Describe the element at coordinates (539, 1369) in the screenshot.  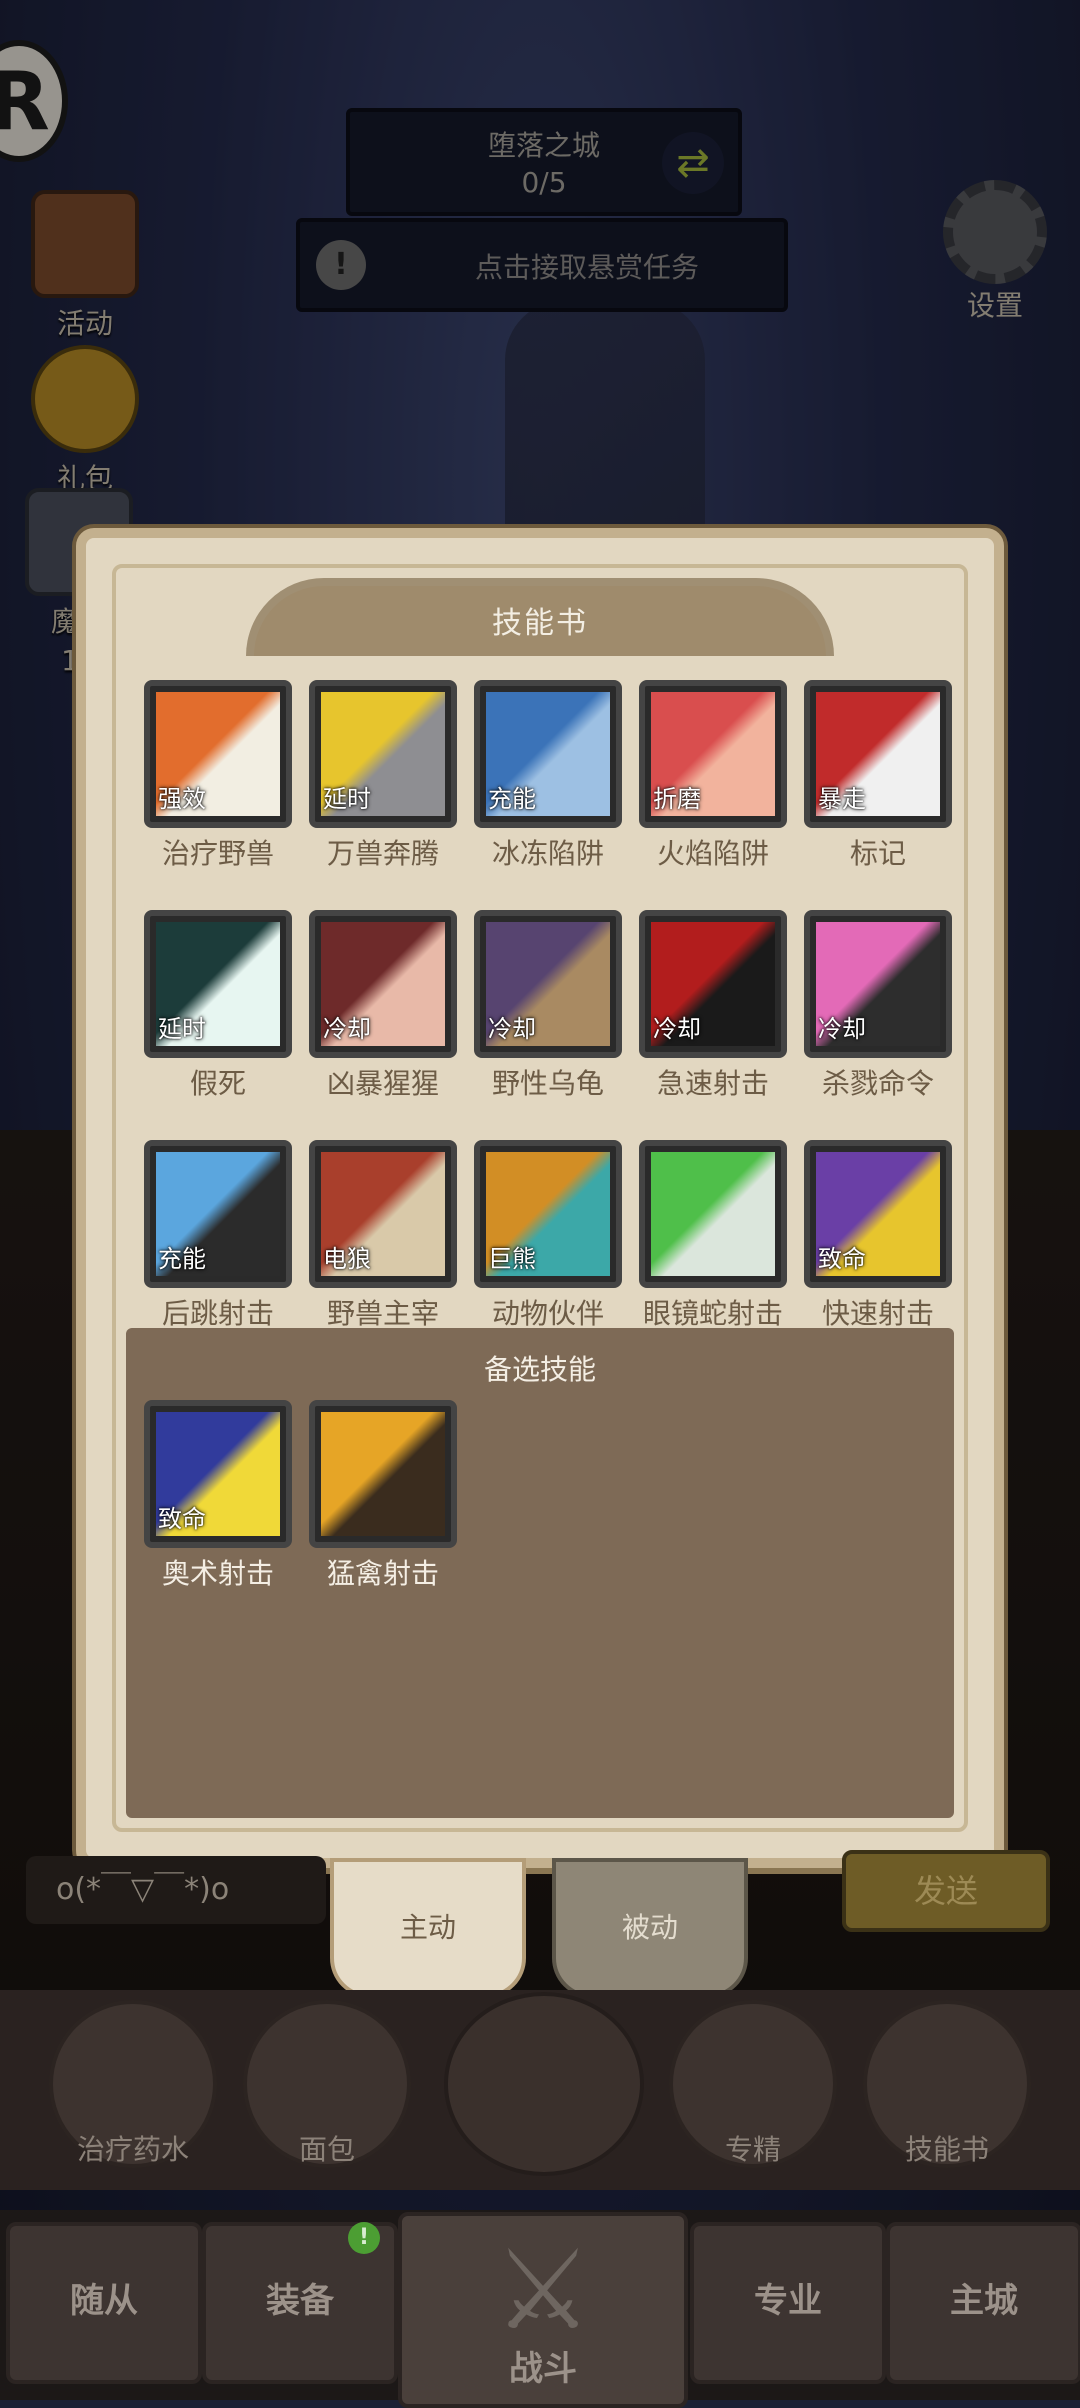
I see `reserve-title: 备选技能` at that location.